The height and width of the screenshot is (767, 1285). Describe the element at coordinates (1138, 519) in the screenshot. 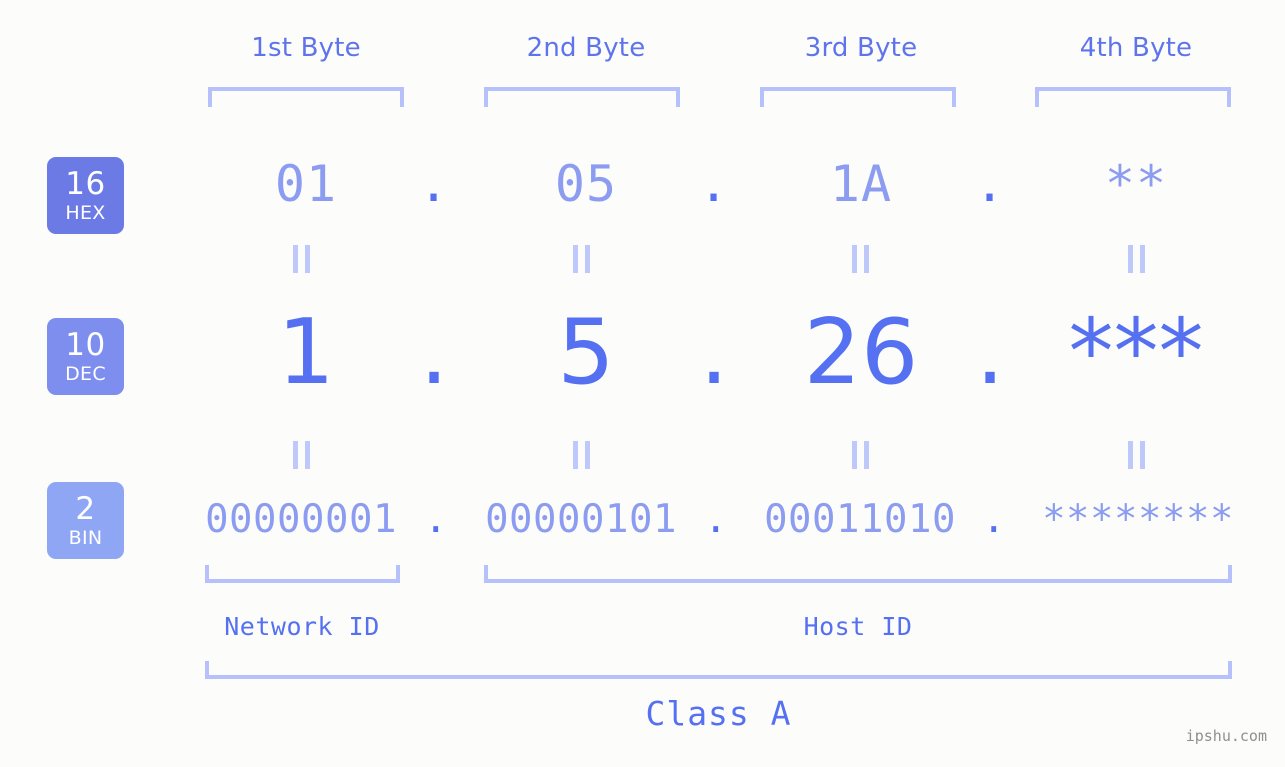

I see `bin-byte-4: ********` at that location.